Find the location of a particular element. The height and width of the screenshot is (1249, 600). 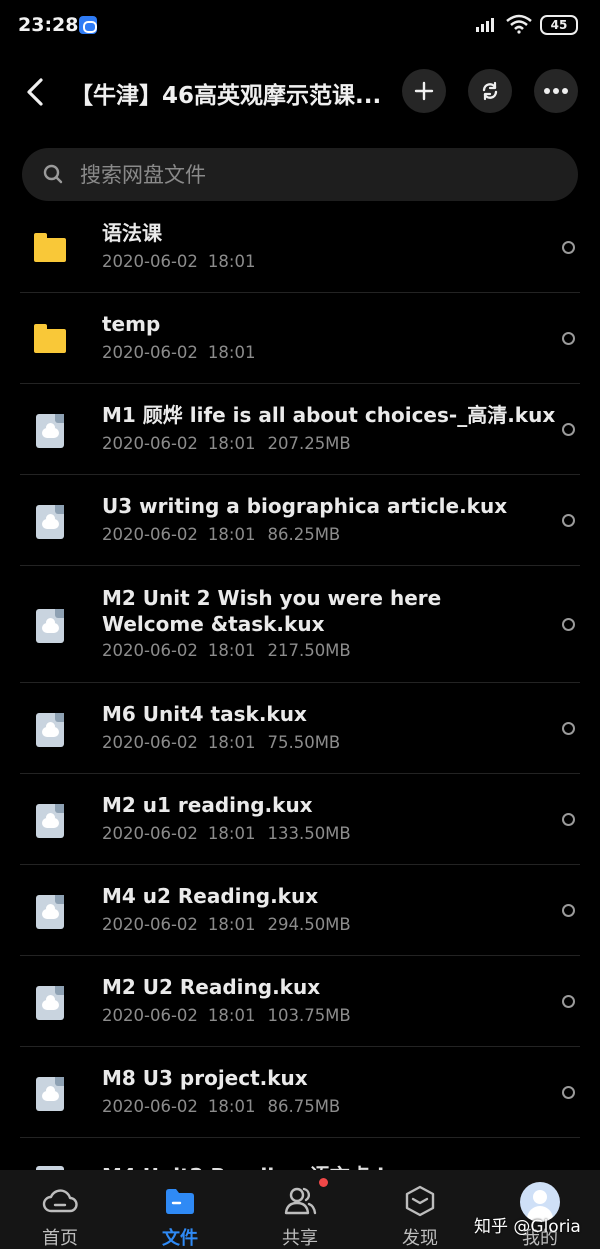

nav-home: 首页 is located at coordinates (60, 1209).